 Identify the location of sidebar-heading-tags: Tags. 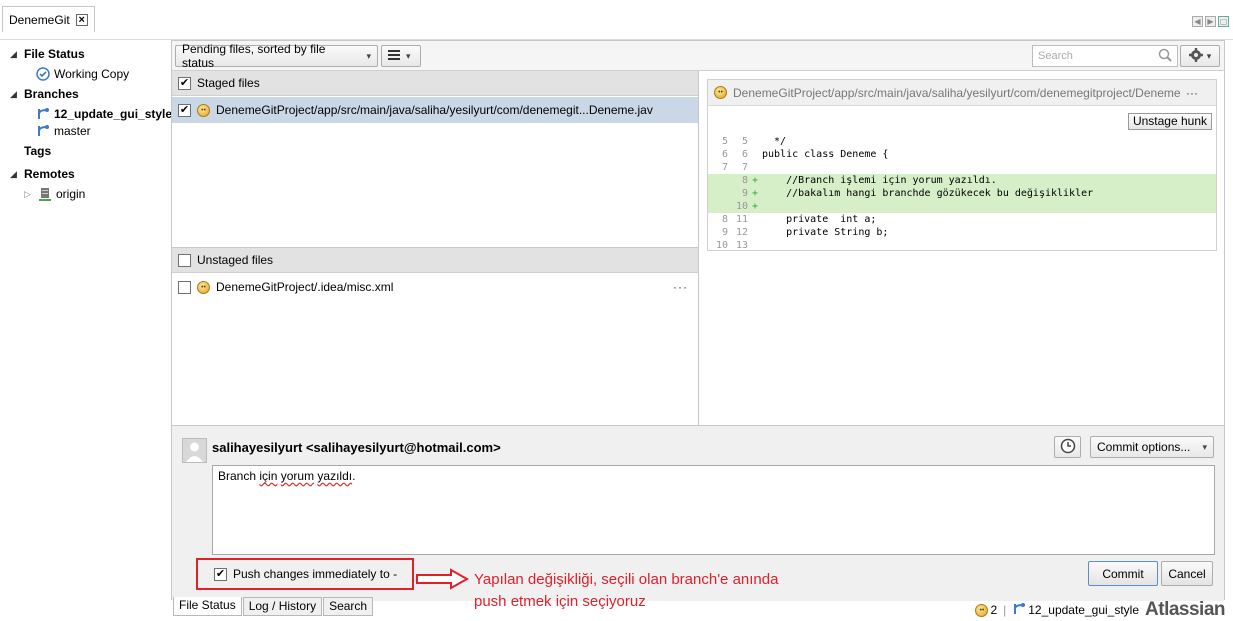
(38, 151).